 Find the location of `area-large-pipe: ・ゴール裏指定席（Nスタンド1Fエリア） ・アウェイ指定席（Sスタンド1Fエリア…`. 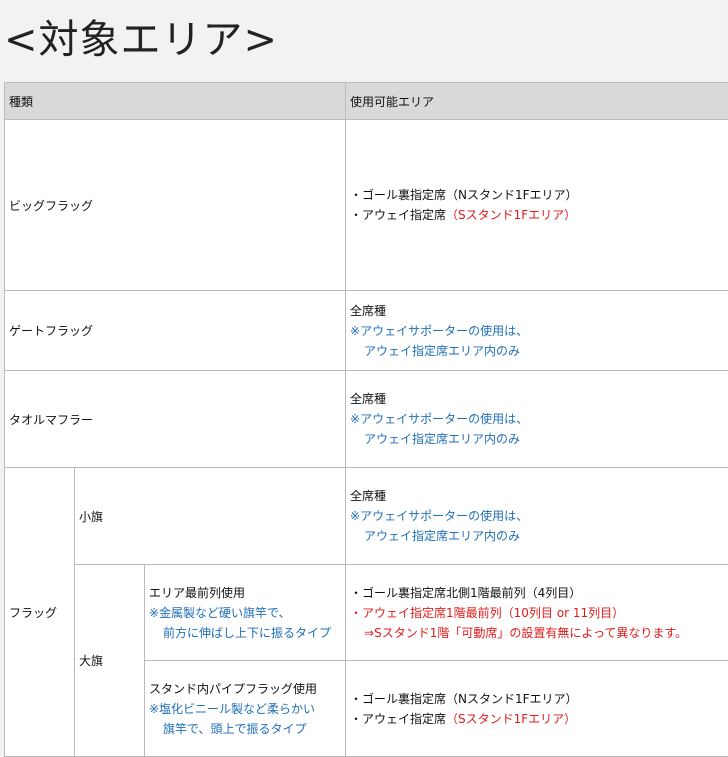

area-large-pipe: ・ゴール裏指定席（Nスタンド1Fエリア） ・アウェイ指定席（Sスタンド1Fエリア… is located at coordinates (537, 709).